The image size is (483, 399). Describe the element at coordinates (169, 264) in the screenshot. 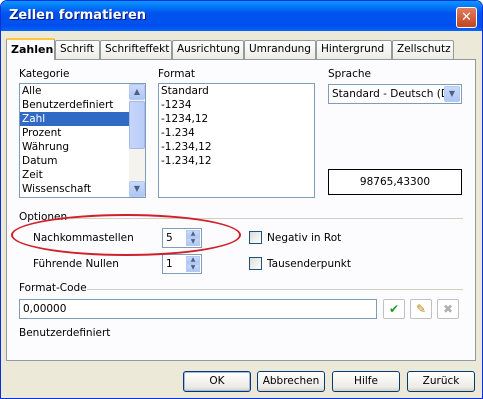

I see `fuehrende-nullen-value: 1` at that location.